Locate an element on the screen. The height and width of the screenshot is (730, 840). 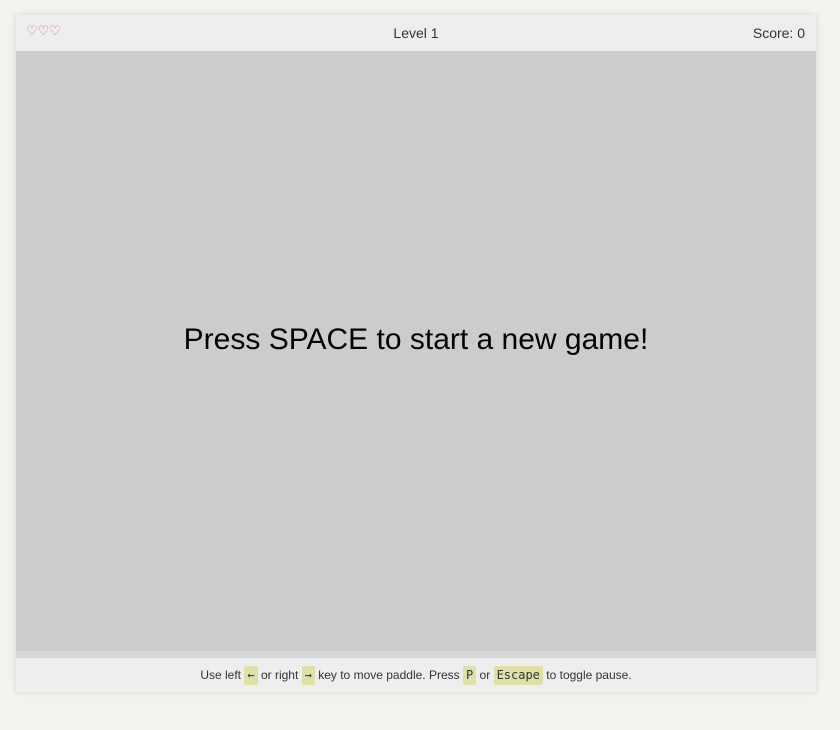
level-indicator: Level 1 is located at coordinates (416, 33).